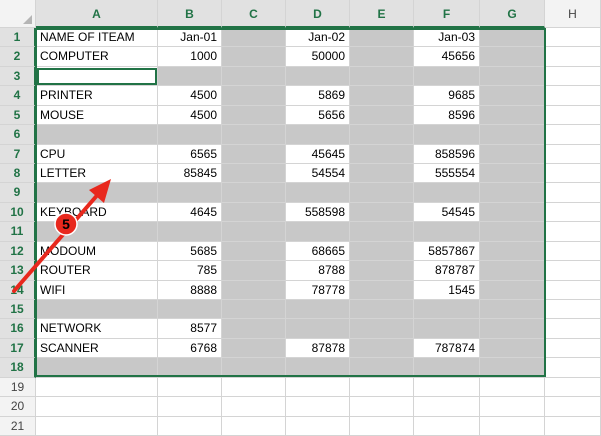  I want to click on row-header-21: 21, so click(18, 426).